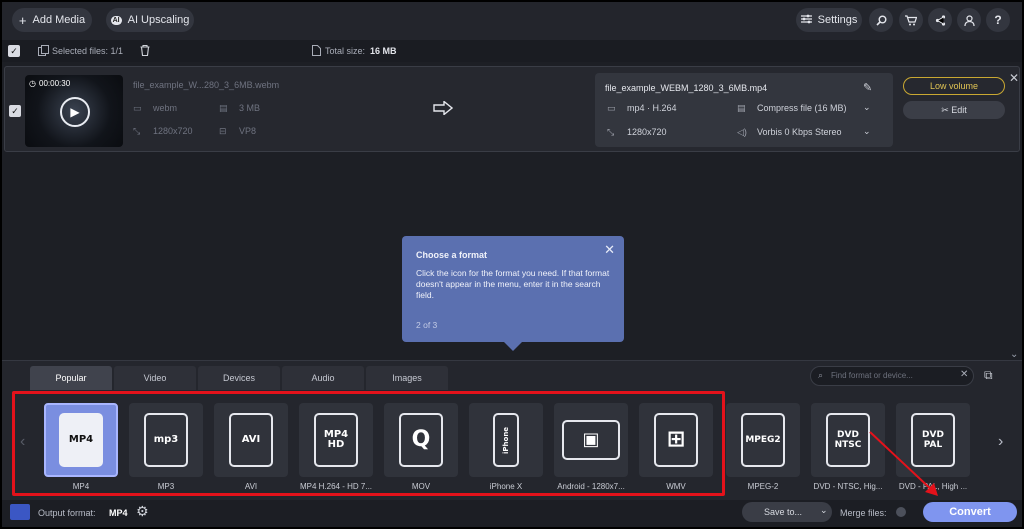  Describe the element at coordinates (118, 513) in the screenshot. I see `output-format-value: MP4` at that location.